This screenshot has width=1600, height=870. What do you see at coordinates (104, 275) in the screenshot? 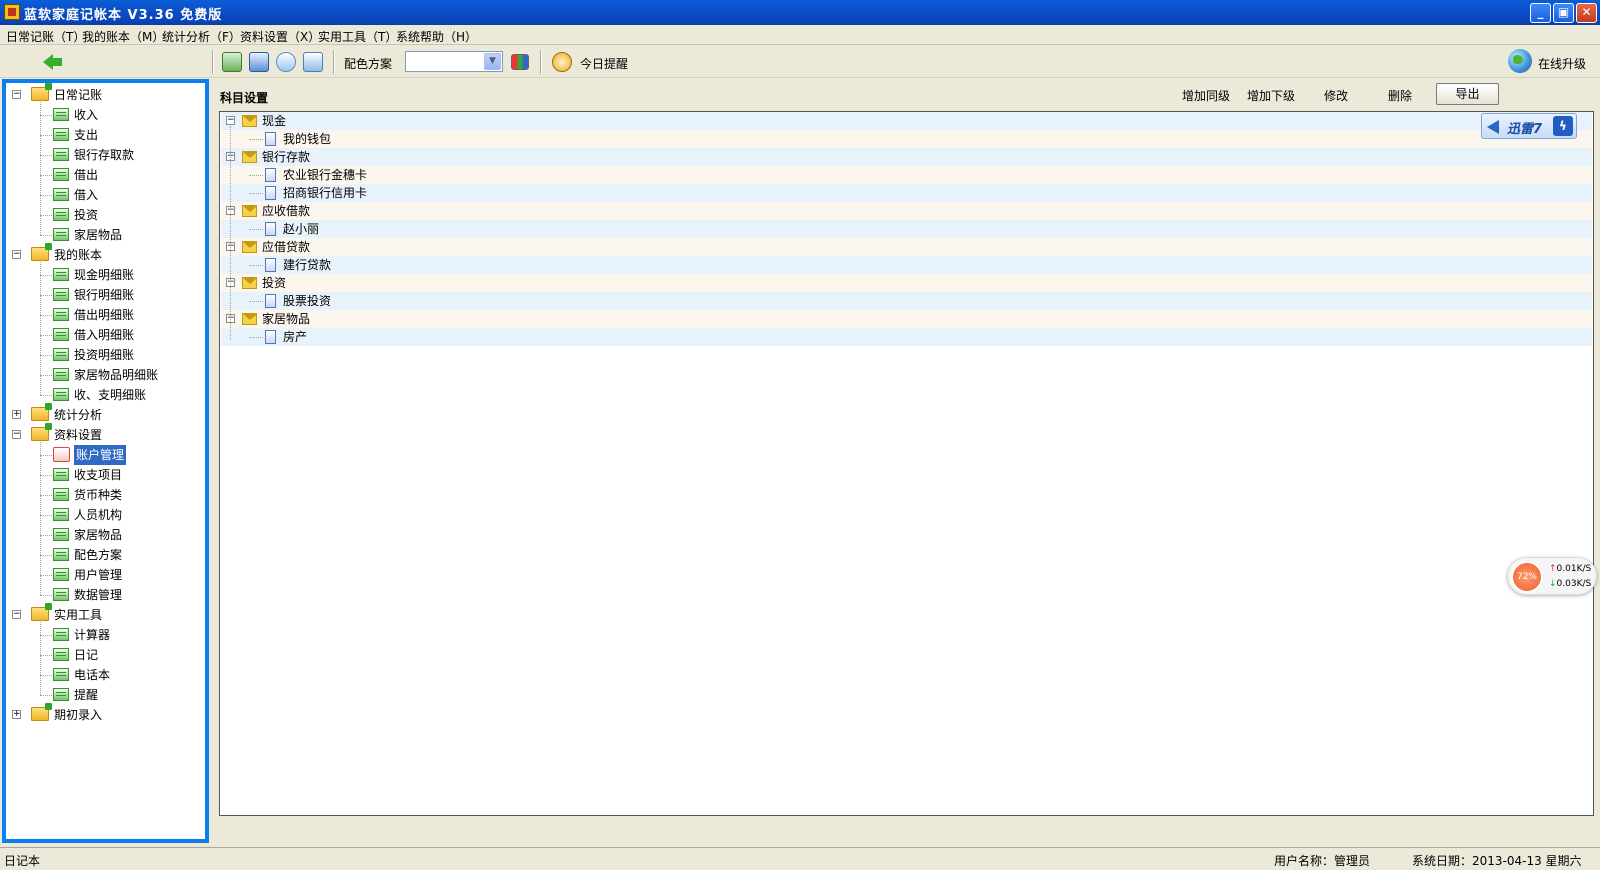
I see `tree-item: 现金明细账` at bounding box center [104, 275].